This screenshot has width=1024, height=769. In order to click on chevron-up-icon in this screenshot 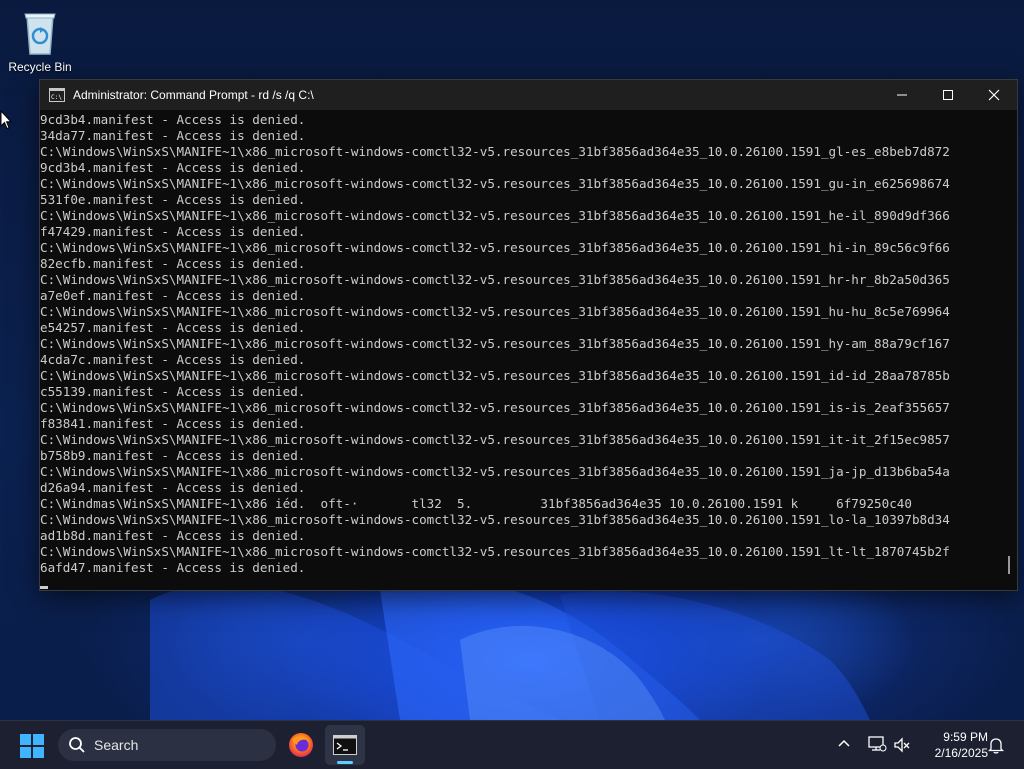, I will do `click(844, 744)`.